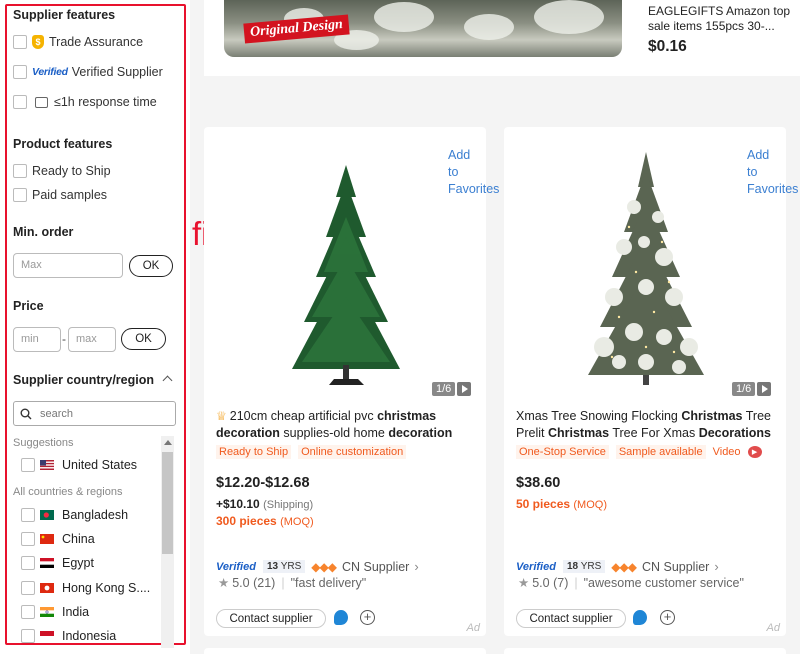  What do you see at coordinates (561, 582) in the screenshot?
I see `review-count: (7)` at bounding box center [561, 582].